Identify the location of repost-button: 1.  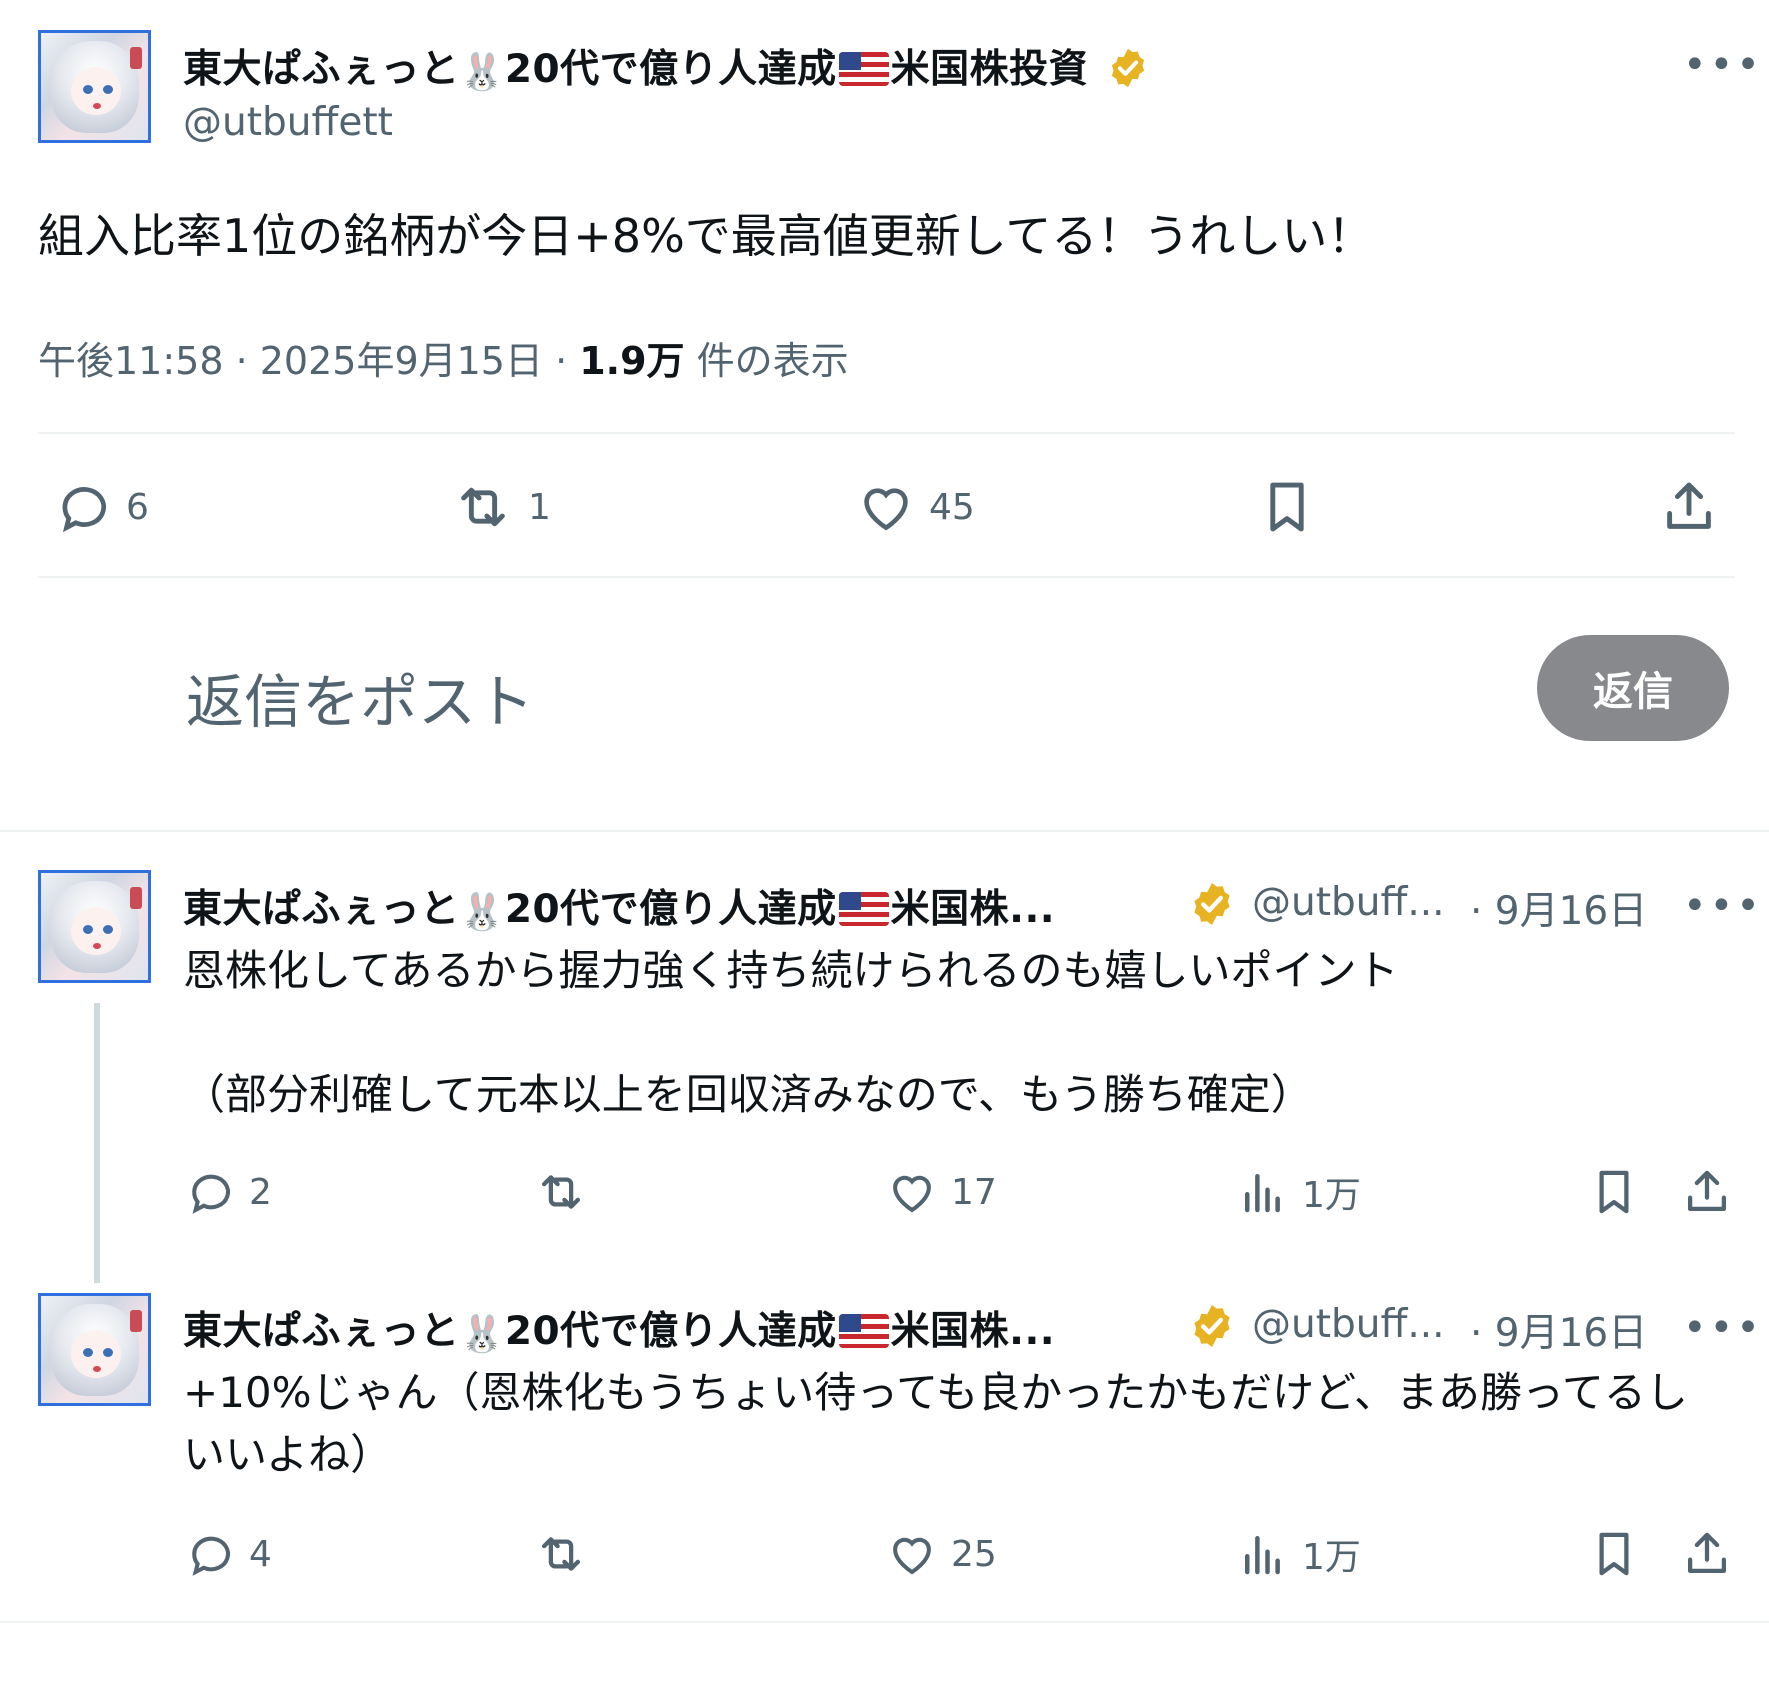
(500, 507).